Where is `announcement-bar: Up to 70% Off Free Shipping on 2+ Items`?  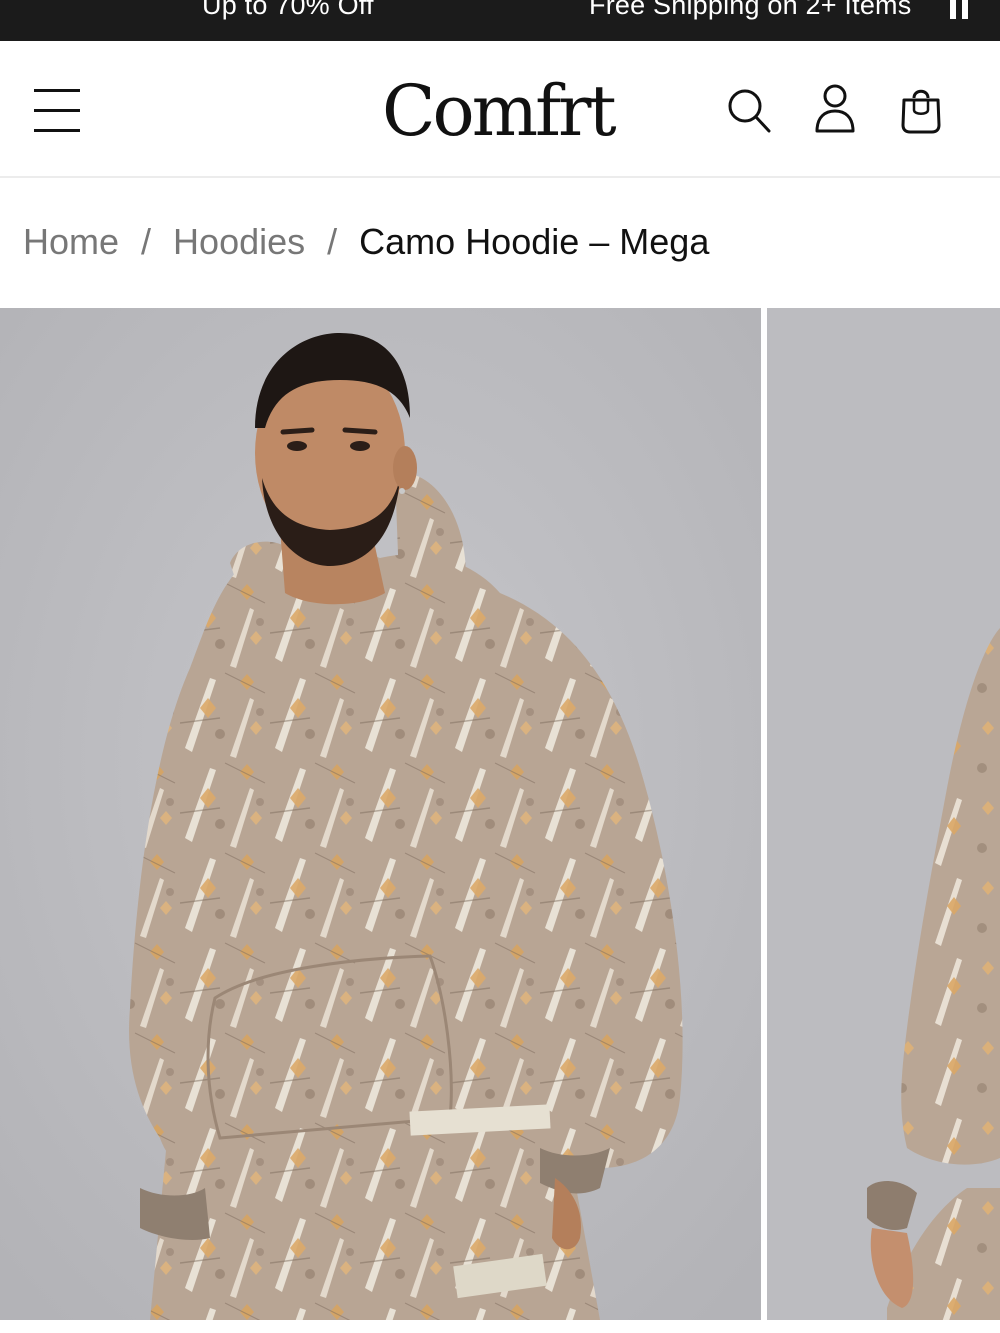 announcement-bar: Up to 70% Off Free Shipping on 2+ Items is located at coordinates (500, 20).